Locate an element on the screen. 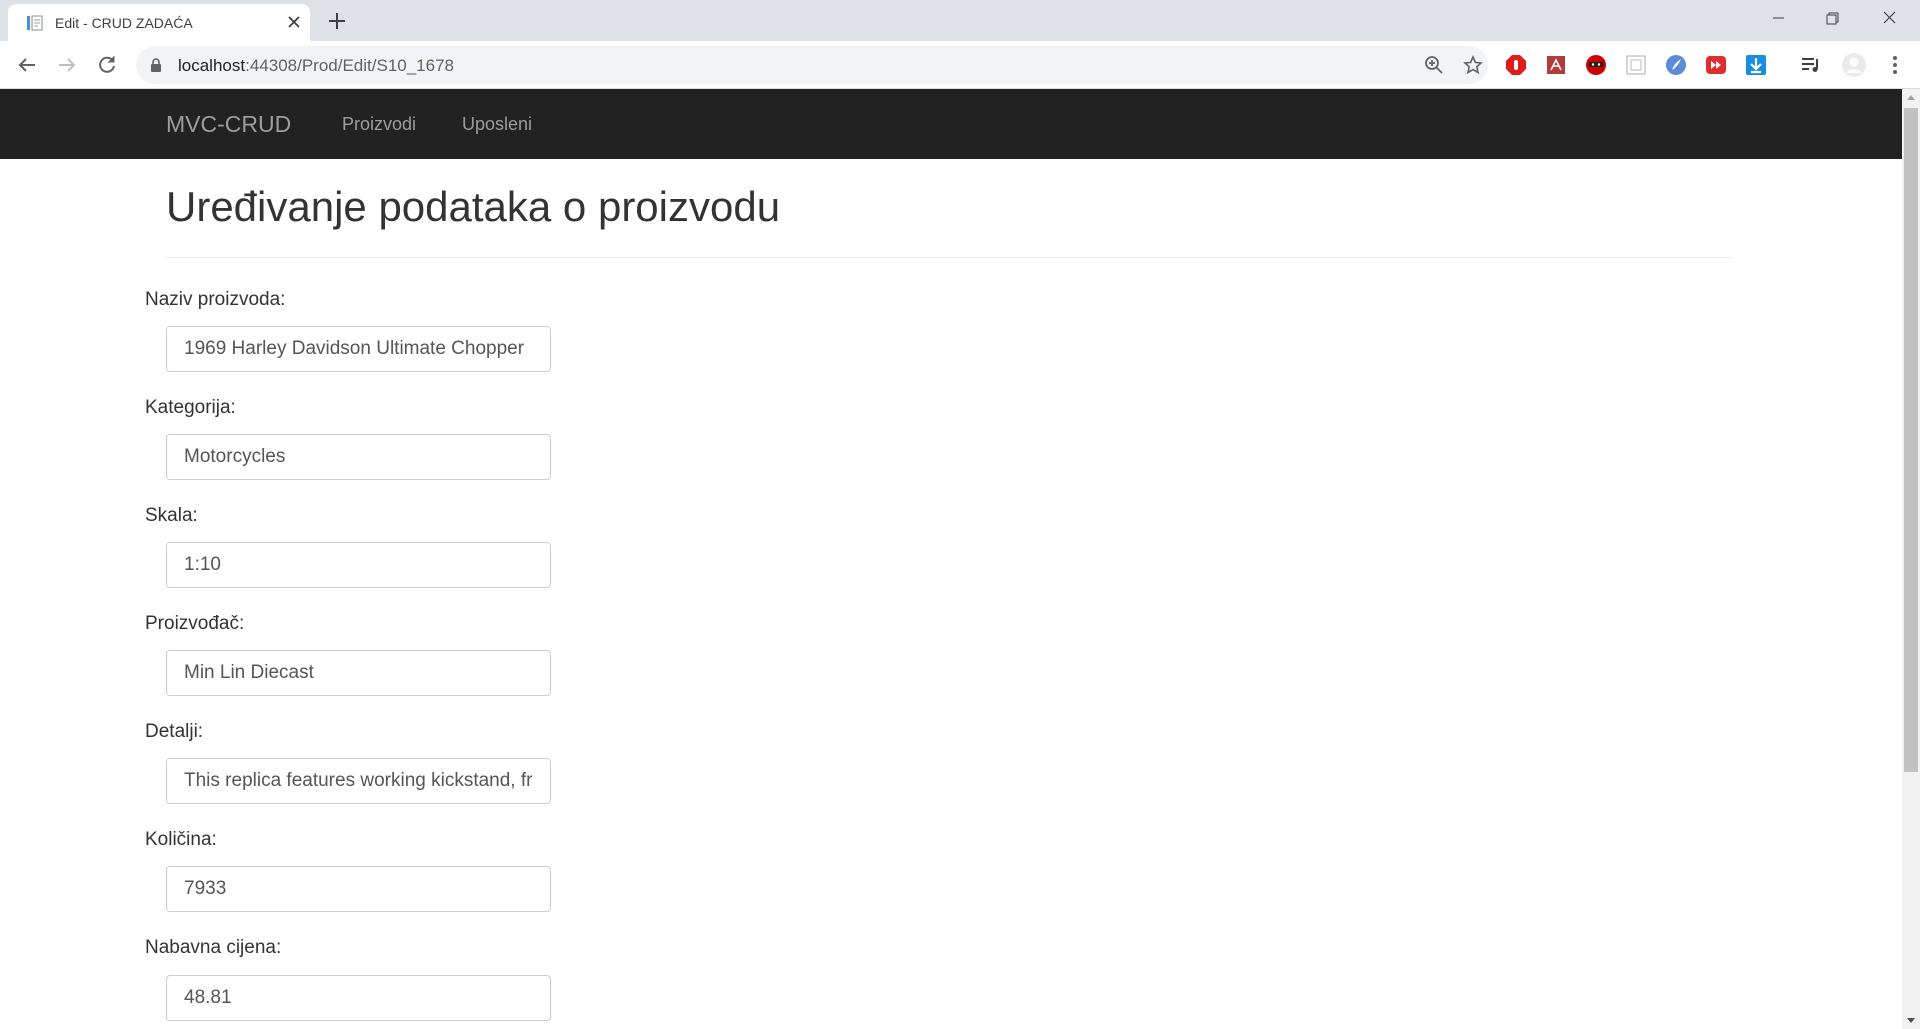 The width and height of the screenshot is (1920, 1029). back-icon is located at coordinates (27, 65).